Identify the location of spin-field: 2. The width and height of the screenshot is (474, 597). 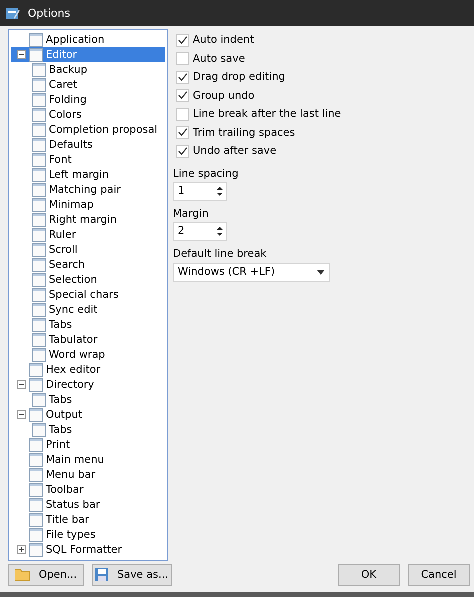
(200, 231).